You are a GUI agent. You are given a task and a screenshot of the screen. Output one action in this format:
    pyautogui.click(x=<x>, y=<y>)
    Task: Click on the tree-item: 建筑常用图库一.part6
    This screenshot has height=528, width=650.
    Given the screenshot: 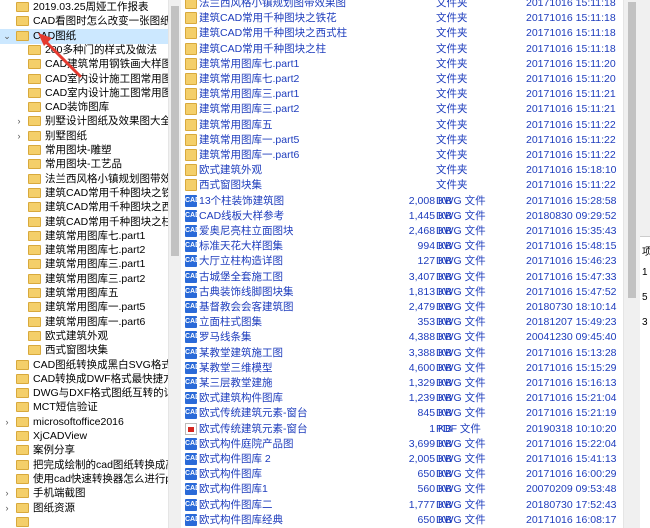 What is the action you would take?
    pyautogui.click(x=84, y=322)
    